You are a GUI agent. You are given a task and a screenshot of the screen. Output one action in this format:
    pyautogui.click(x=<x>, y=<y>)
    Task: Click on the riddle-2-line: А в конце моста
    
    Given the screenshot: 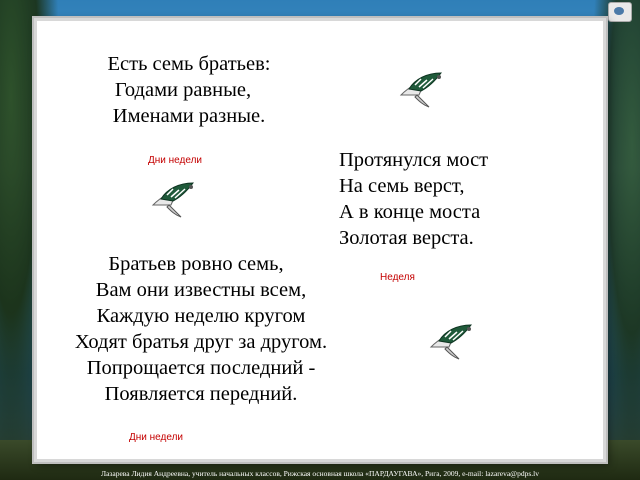 What is the action you would take?
    pyautogui.click(x=410, y=212)
    